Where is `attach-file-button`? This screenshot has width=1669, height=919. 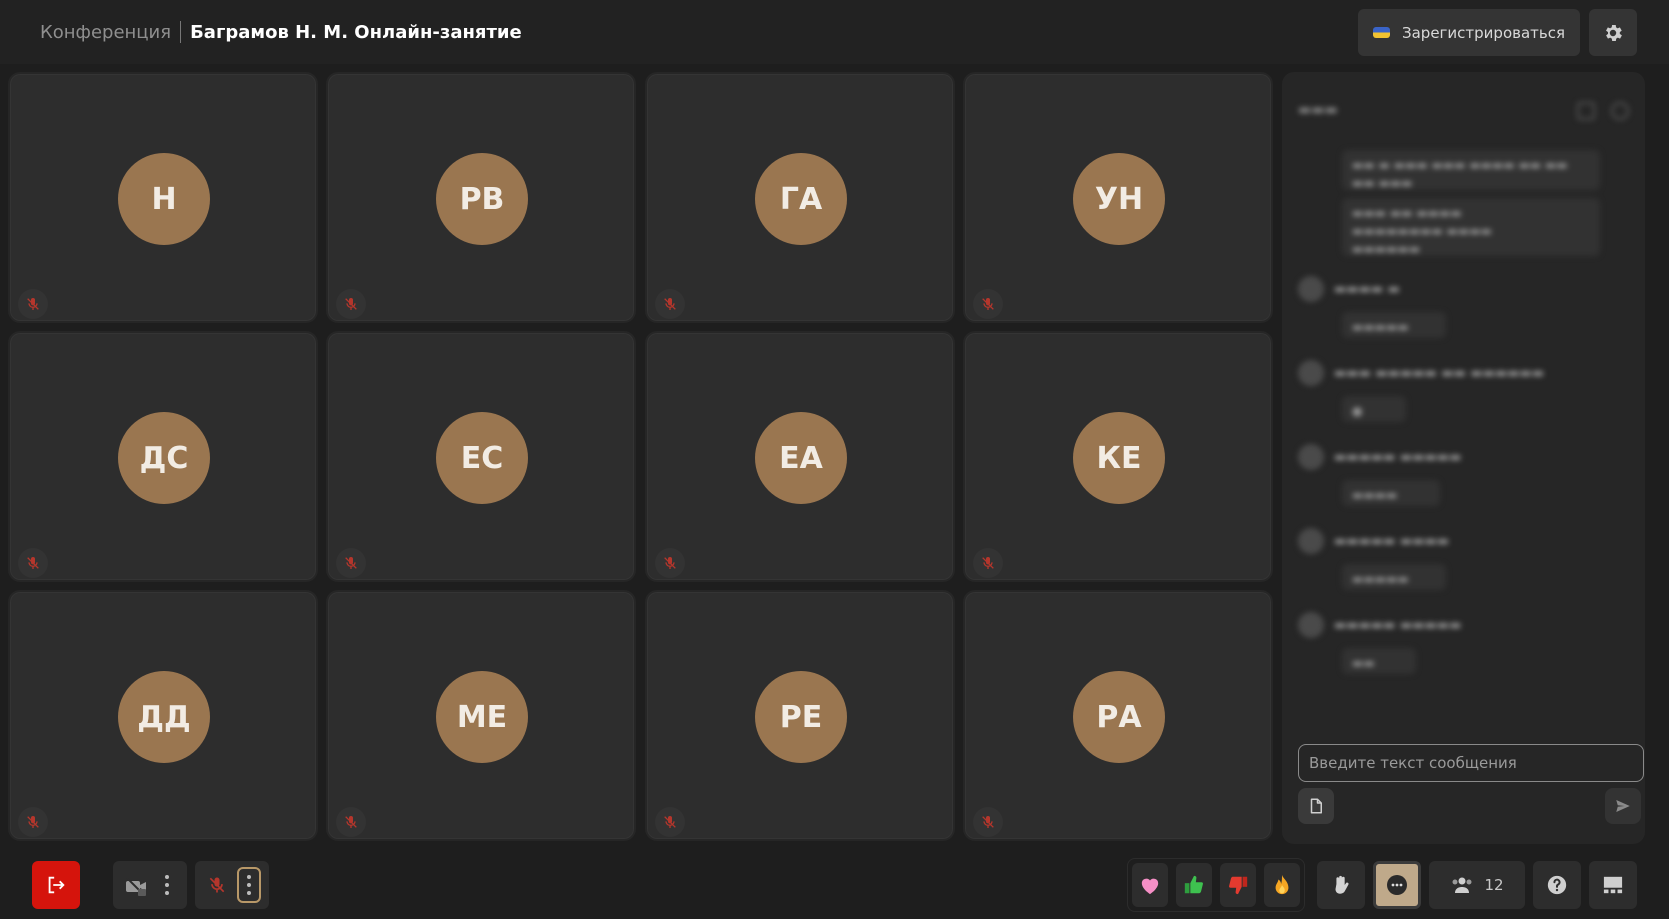 attach-file-button is located at coordinates (1316, 806).